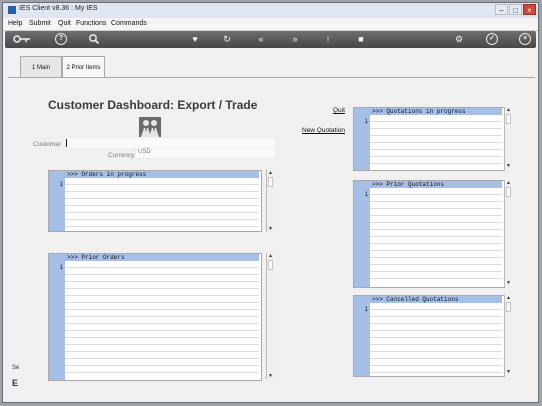  I want to click on orders-in-progress-grid: >>> Orders in progress 1, so click(155, 201).